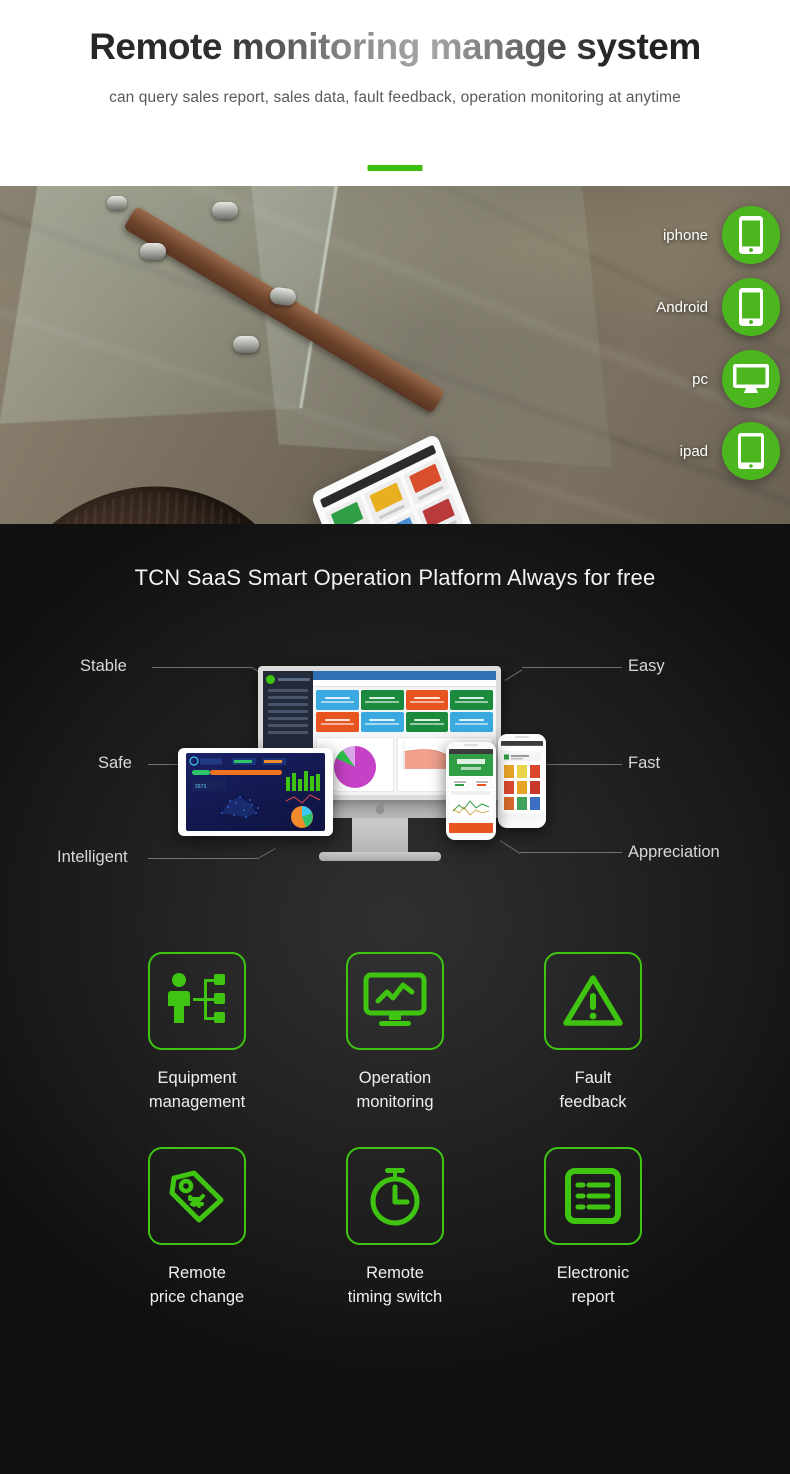 This screenshot has width=790, height=1474. I want to click on tablet-icon, so click(751, 451).